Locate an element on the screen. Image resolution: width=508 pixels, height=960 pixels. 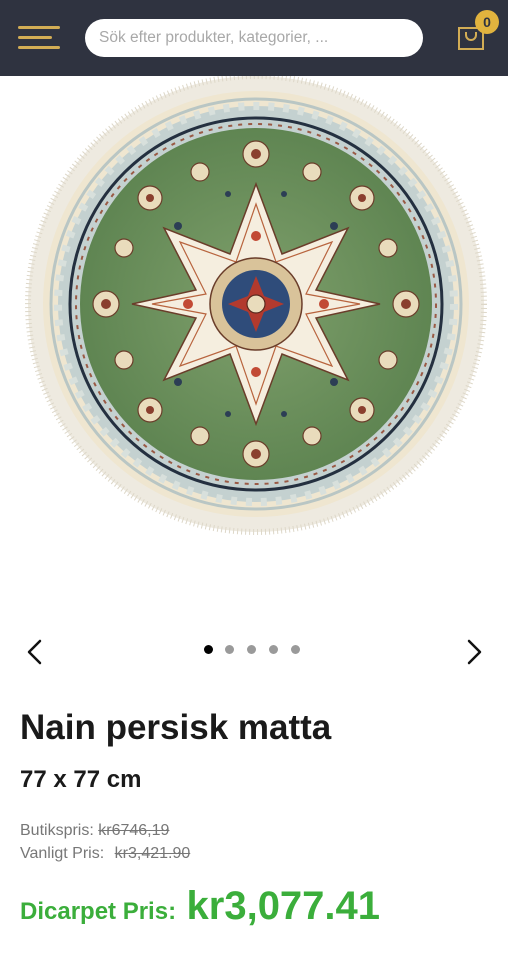
regular-price-label: Vanligt Pris: is located at coordinates (62, 853).